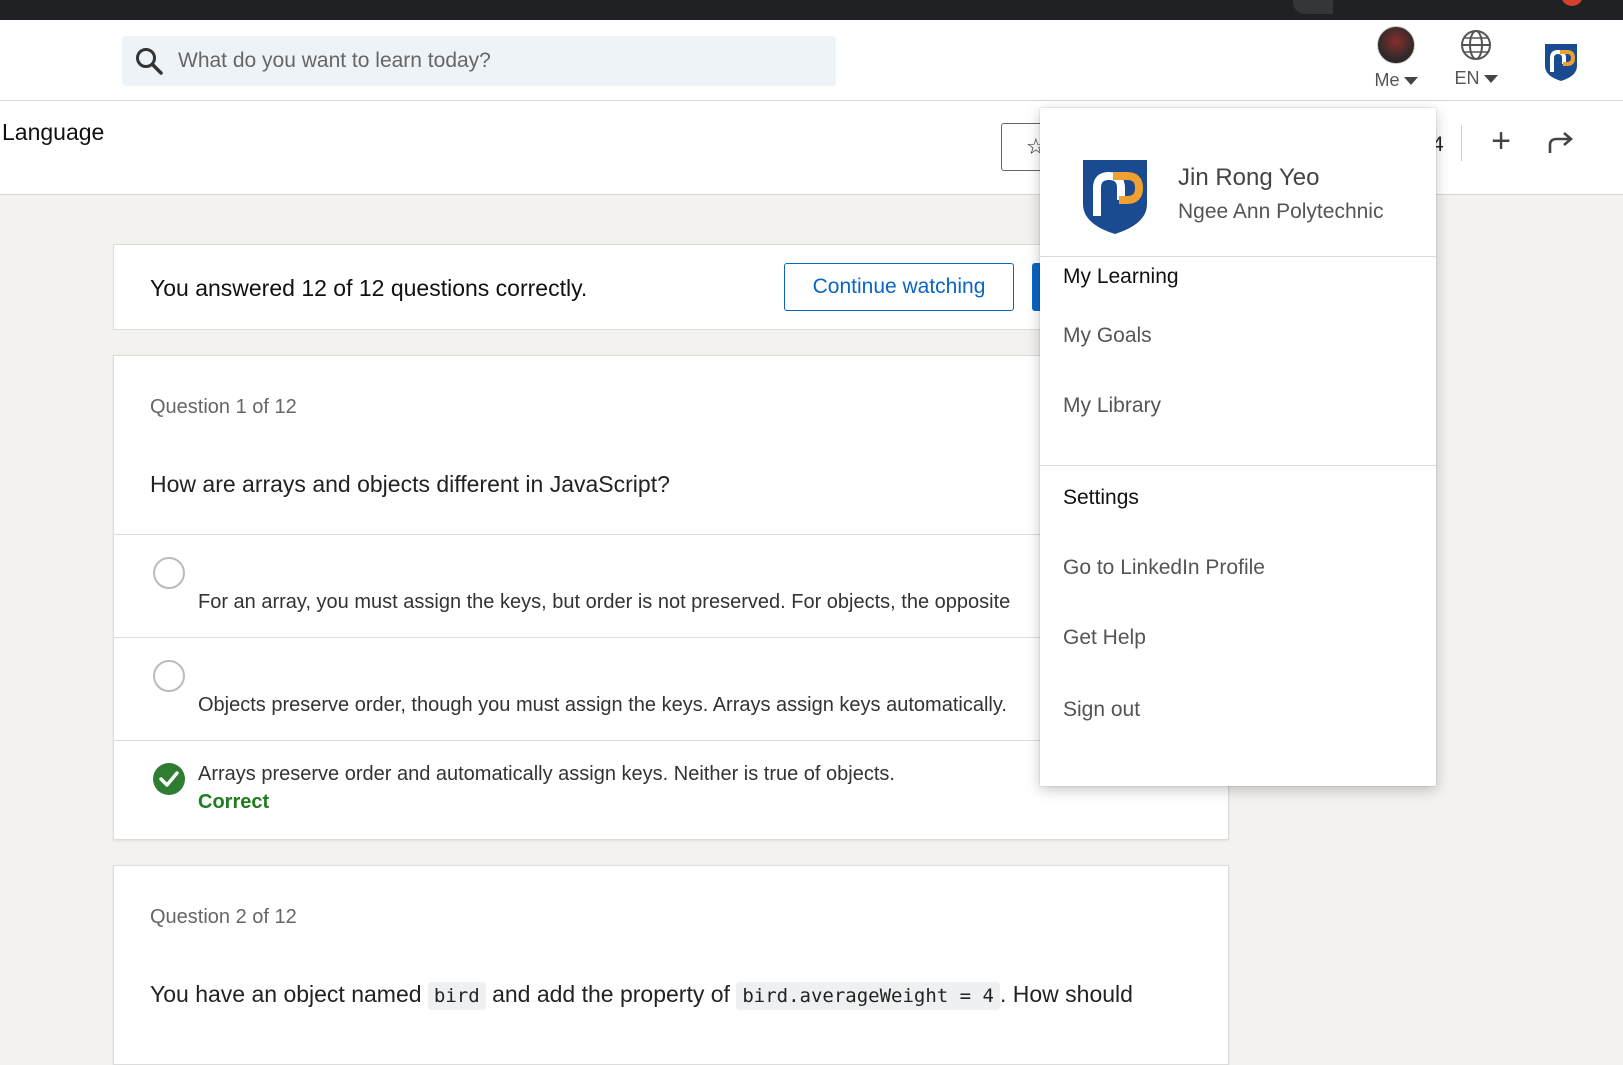 Image resolution: width=1623 pixels, height=1065 pixels. Describe the element at coordinates (1107, 336) in the screenshot. I see `menu-item-my-goals: My Goals` at that location.